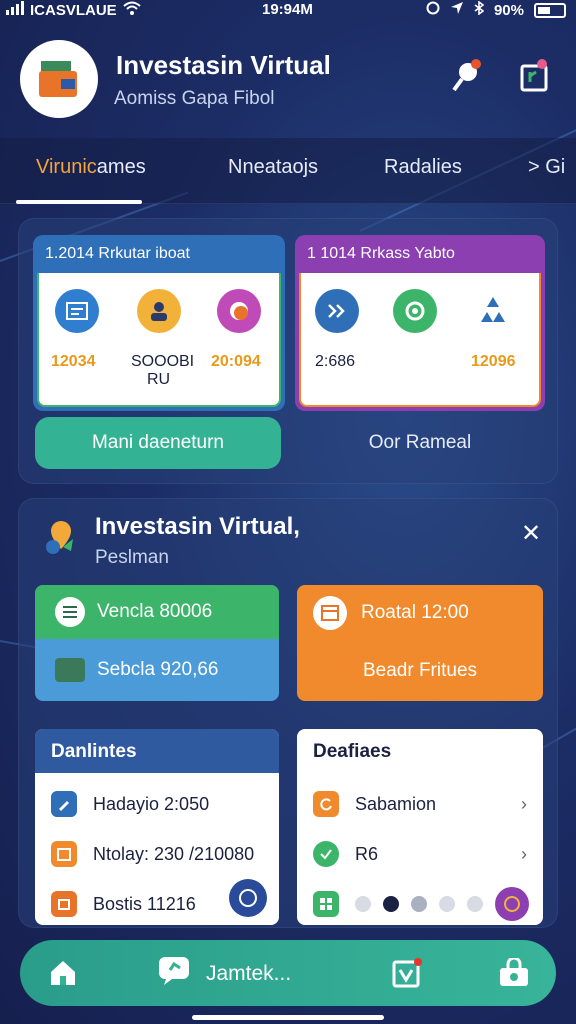 Image resolution: width=576 pixels, height=1024 pixels. I want to click on rental-tile: Roatal 12:00 Beadr Fritues, so click(420, 643).